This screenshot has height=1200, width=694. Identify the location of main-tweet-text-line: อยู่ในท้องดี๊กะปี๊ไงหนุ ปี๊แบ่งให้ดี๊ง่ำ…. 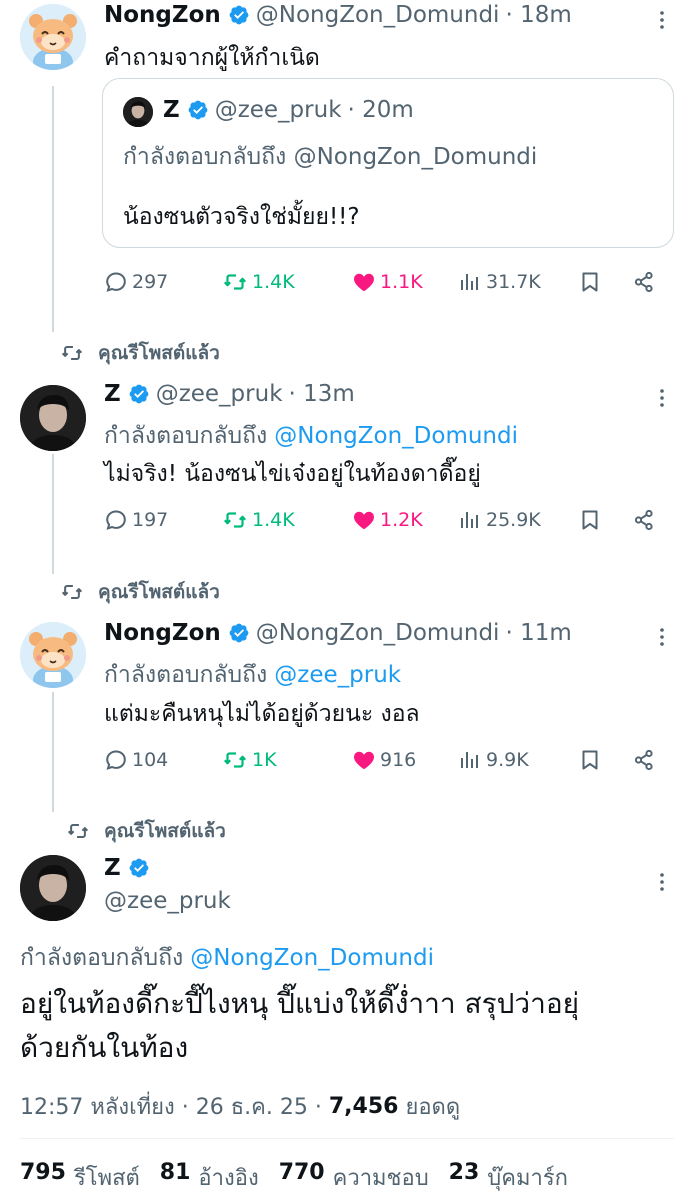
(300, 1003).